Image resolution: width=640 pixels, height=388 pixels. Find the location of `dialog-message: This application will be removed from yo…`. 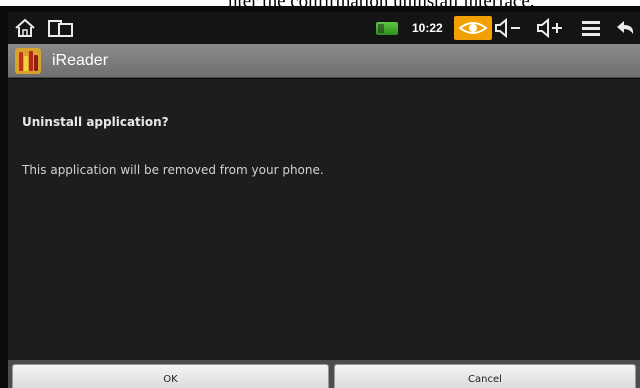

dialog-message: This application will be removed from yo… is located at coordinates (173, 170).